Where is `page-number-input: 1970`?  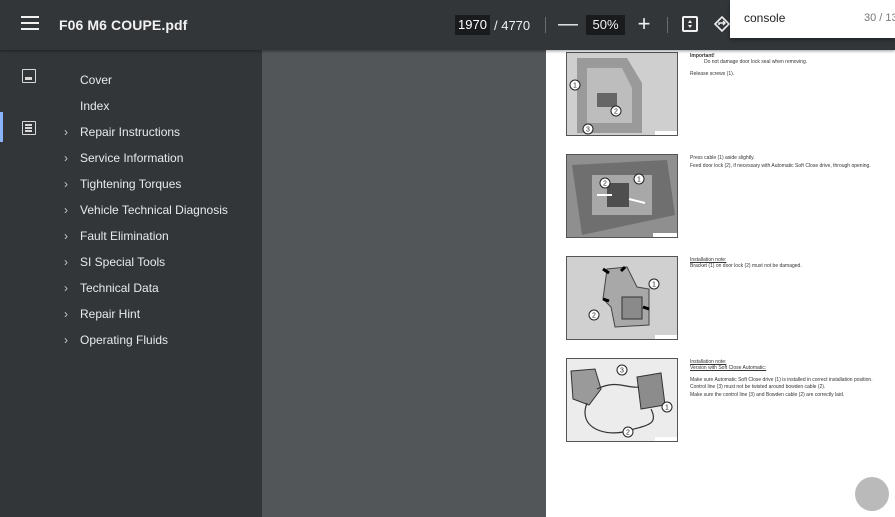
page-number-input: 1970 is located at coordinates (472, 25).